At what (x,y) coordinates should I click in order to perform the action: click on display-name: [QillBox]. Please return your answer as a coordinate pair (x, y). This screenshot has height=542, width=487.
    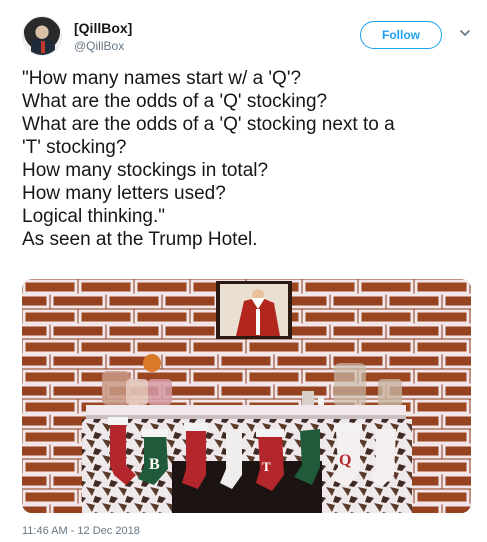
    Looking at the image, I should click on (103, 28).